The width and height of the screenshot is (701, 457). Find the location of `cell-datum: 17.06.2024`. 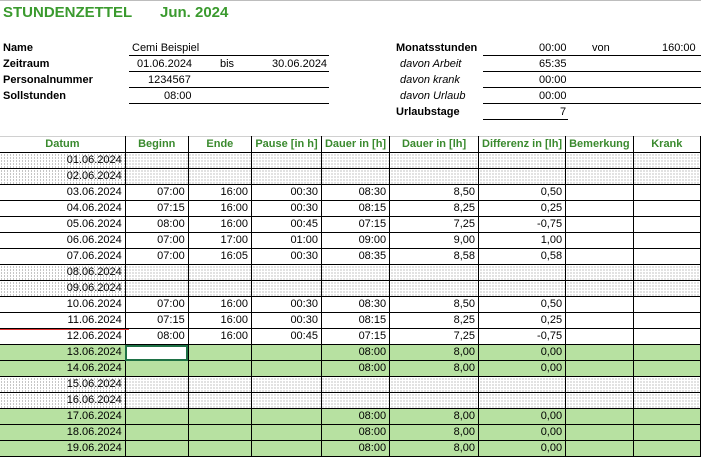

cell-datum: 17.06.2024 is located at coordinates (63, 416).